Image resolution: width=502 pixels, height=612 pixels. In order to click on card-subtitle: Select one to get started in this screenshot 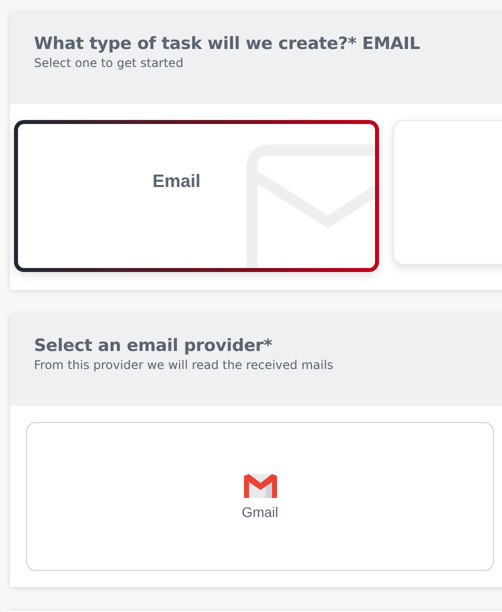, I will do `click(109, 63)`.